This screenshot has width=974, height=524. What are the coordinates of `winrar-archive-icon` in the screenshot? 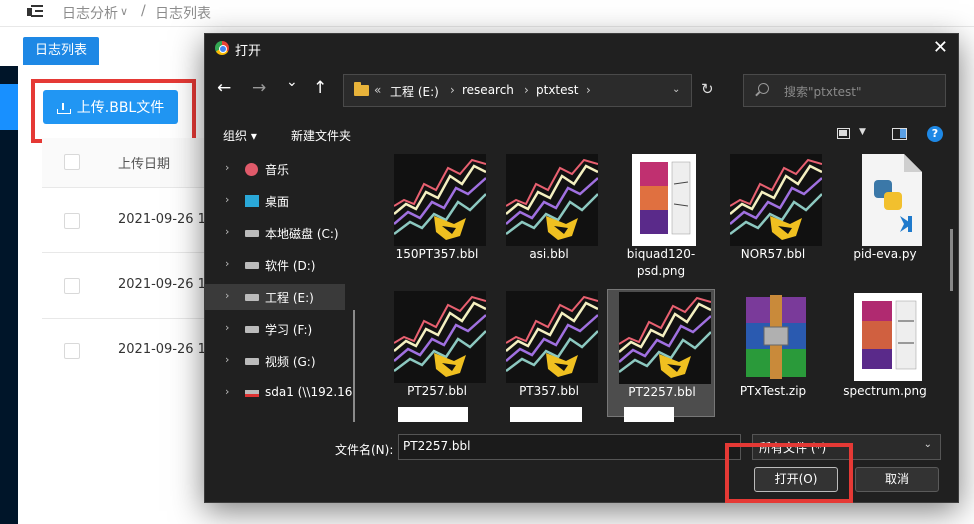 It's located at (776, 337).